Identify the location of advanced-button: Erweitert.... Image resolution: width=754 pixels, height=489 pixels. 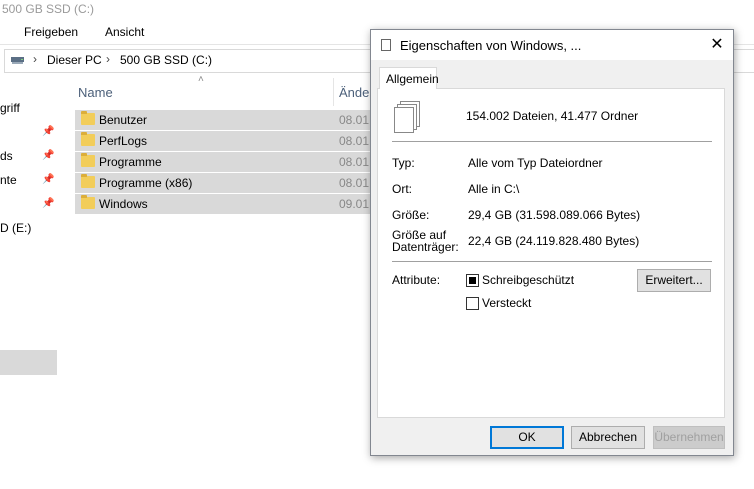
(674, 280).